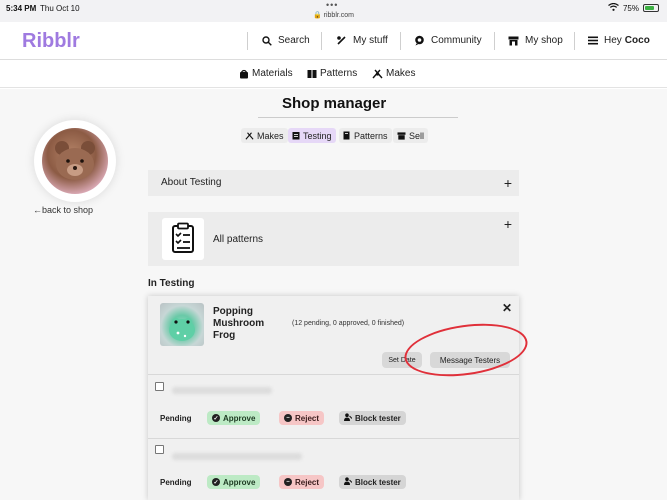 The height and width of the screenshot is (500, 667). I want to click on nav-community-label: Community, so click(456, 40).